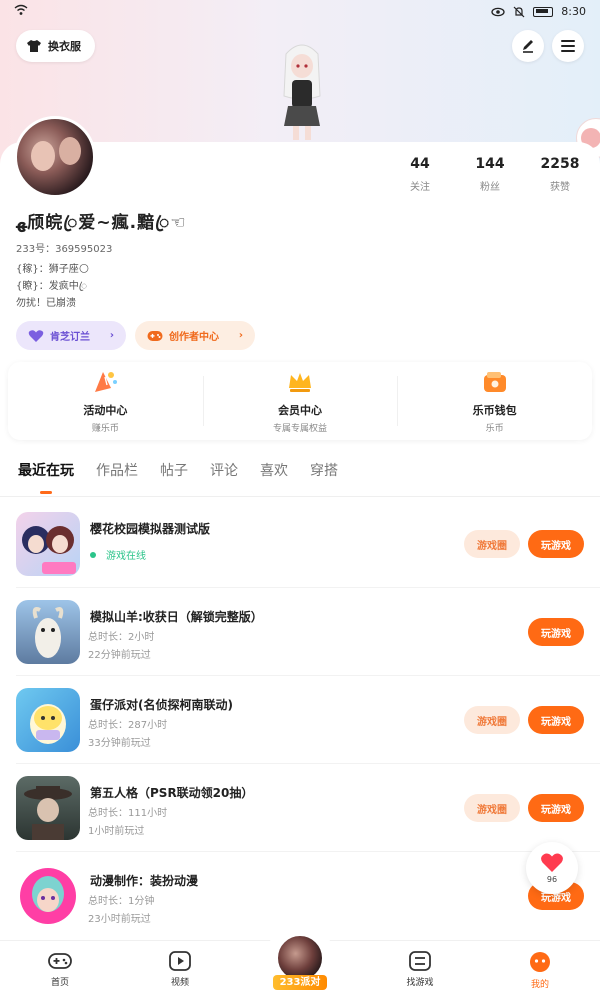 This screenshot has height=1000, width=600. I want to click on game-title: 蛋仔派对(名侦探柯南联动), so click(161, 705).